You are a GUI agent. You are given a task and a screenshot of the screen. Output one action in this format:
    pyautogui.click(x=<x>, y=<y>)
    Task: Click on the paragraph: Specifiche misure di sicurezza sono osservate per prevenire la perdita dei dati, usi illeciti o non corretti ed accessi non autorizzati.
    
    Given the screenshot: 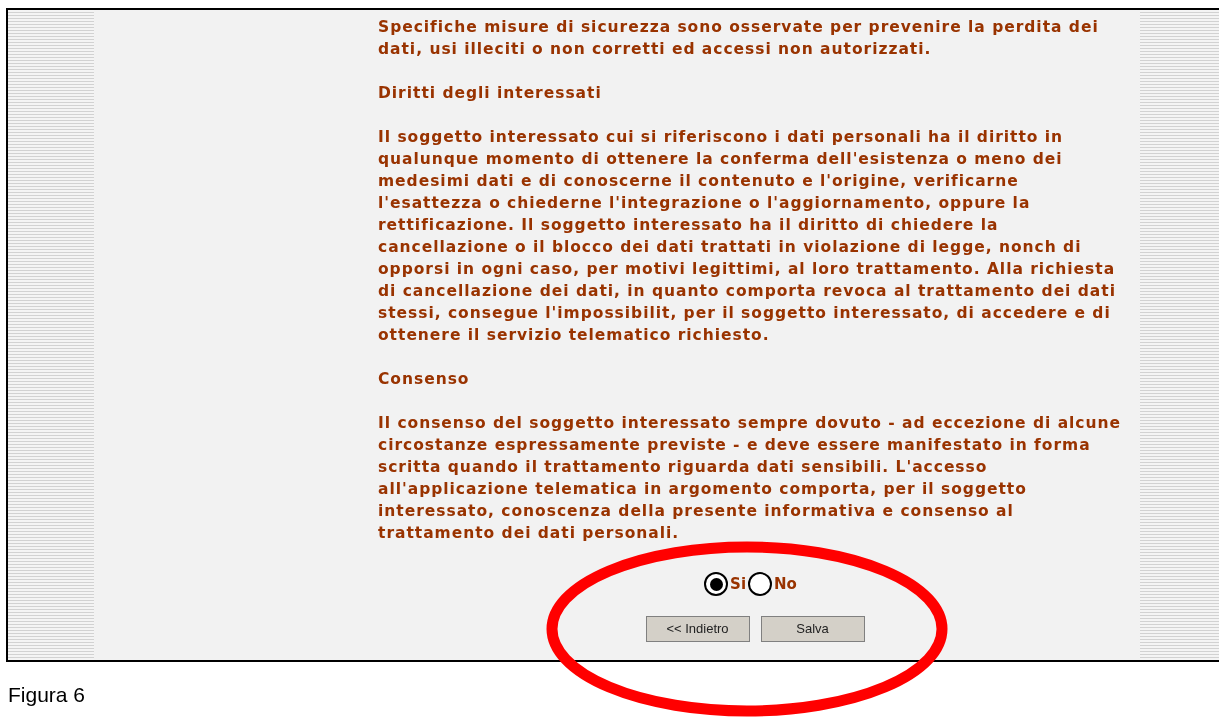 What is the action you would take?
    pyautogui.click(x=739, y=38)
    